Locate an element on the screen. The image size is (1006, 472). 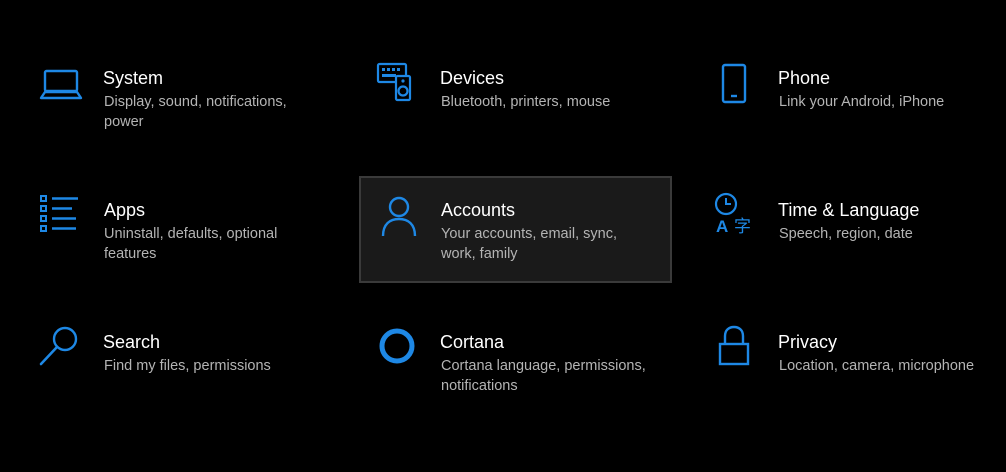
tile-description: Speech, region, date is located at coordinates (846, 234).